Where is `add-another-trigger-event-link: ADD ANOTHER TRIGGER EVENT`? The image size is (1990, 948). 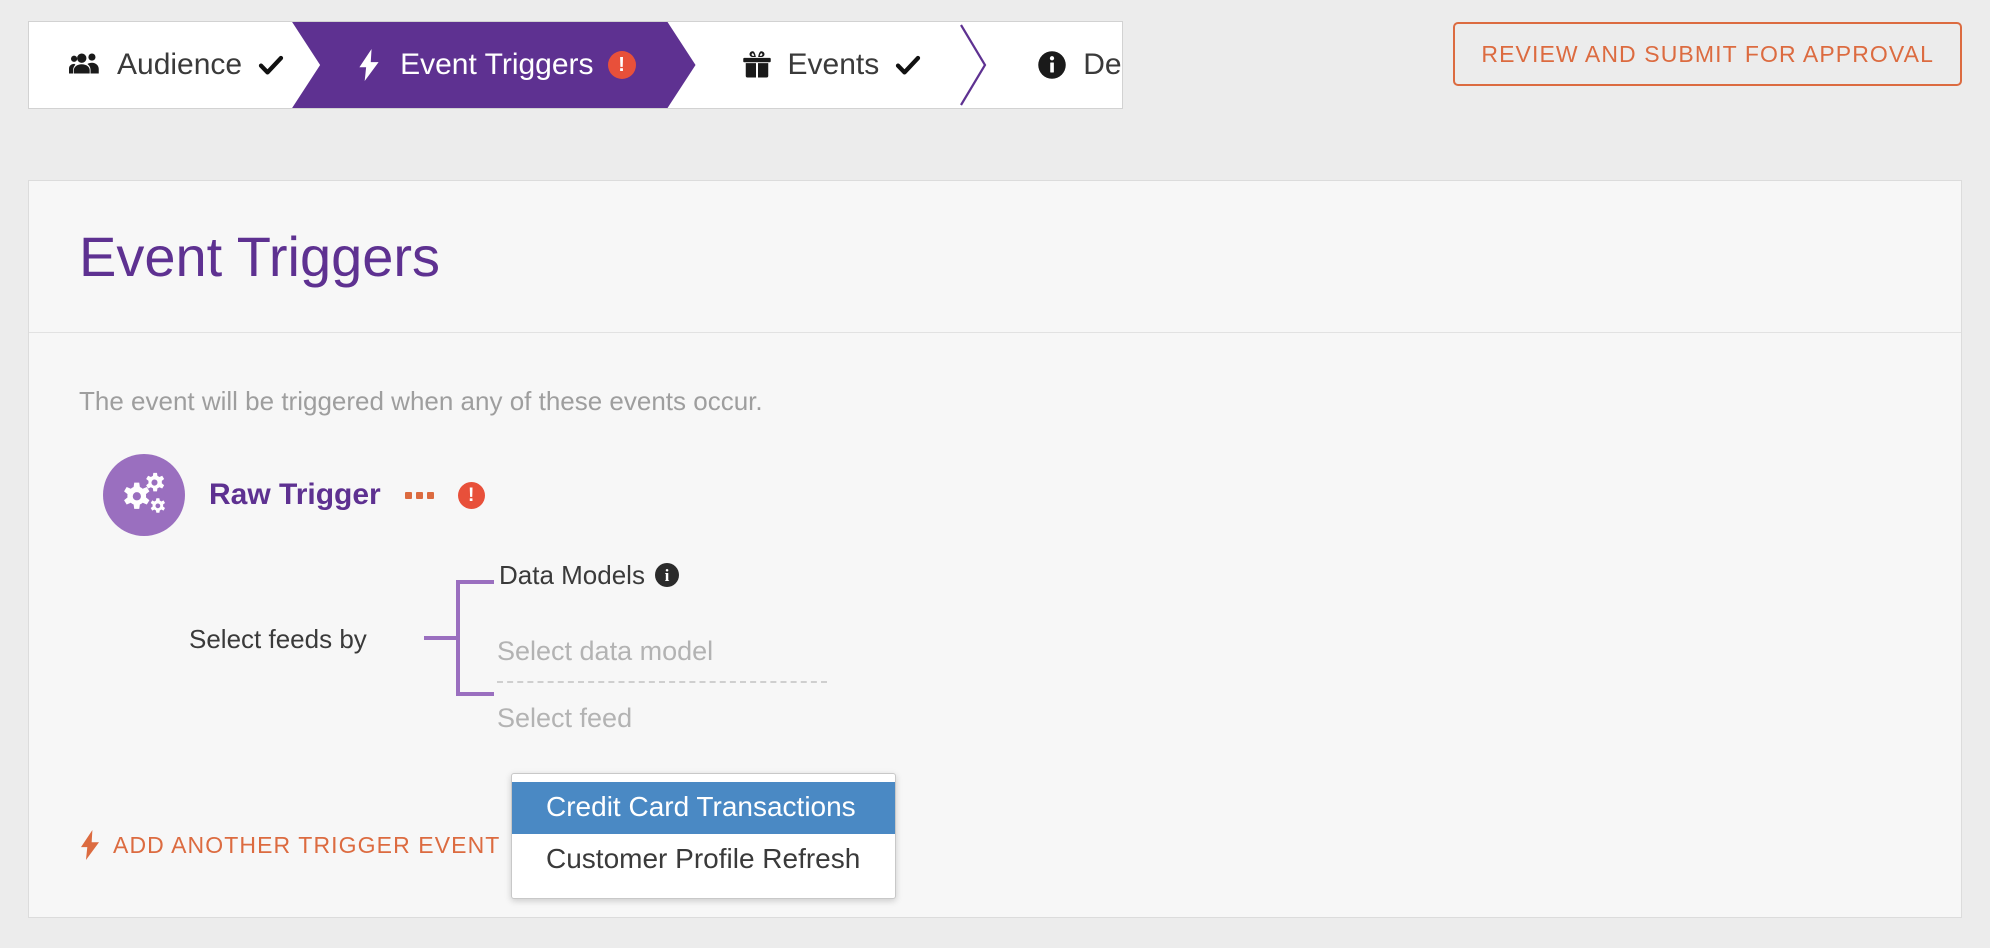
add-another-trigger-event-link: ADD ANOTHER TRIGGER EVENT is located at coordinates (289, 845).